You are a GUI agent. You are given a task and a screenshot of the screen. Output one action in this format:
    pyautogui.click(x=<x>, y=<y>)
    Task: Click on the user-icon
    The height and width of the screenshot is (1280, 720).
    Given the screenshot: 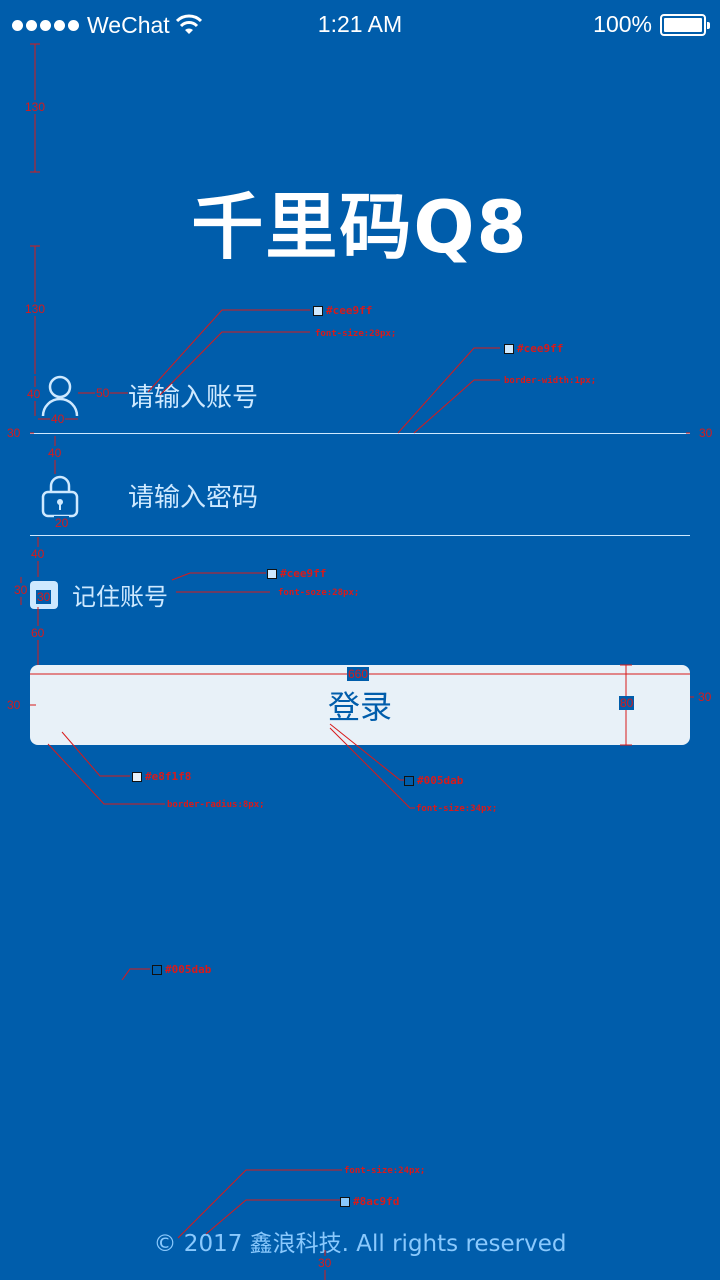 What is the action you would take?
    pyautogui.click(x=60, y=396)
    